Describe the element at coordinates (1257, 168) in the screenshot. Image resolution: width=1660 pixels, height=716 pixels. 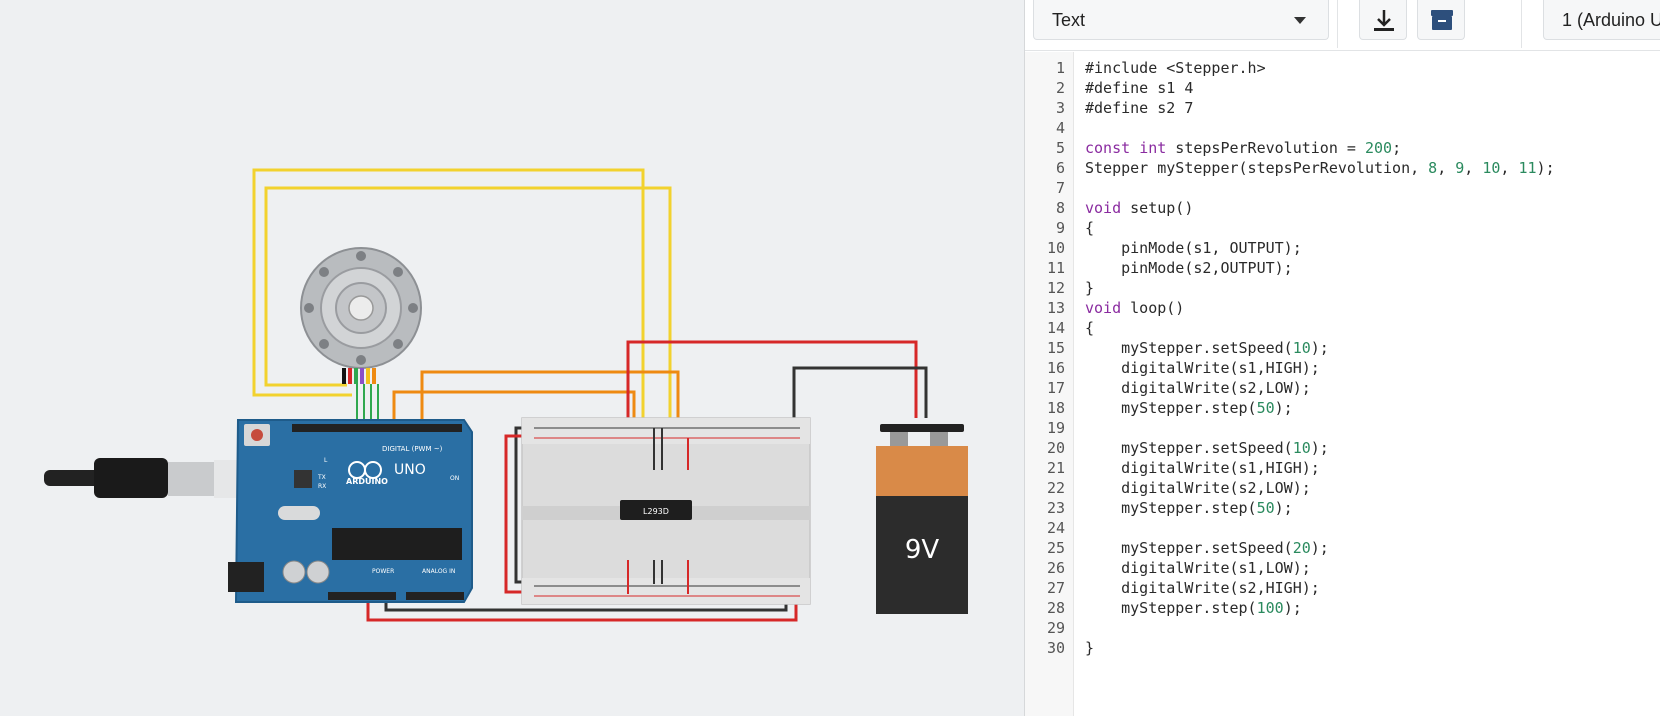
I see `code-text: Stepper myStepper(stepsPerRevolution,` at that location.